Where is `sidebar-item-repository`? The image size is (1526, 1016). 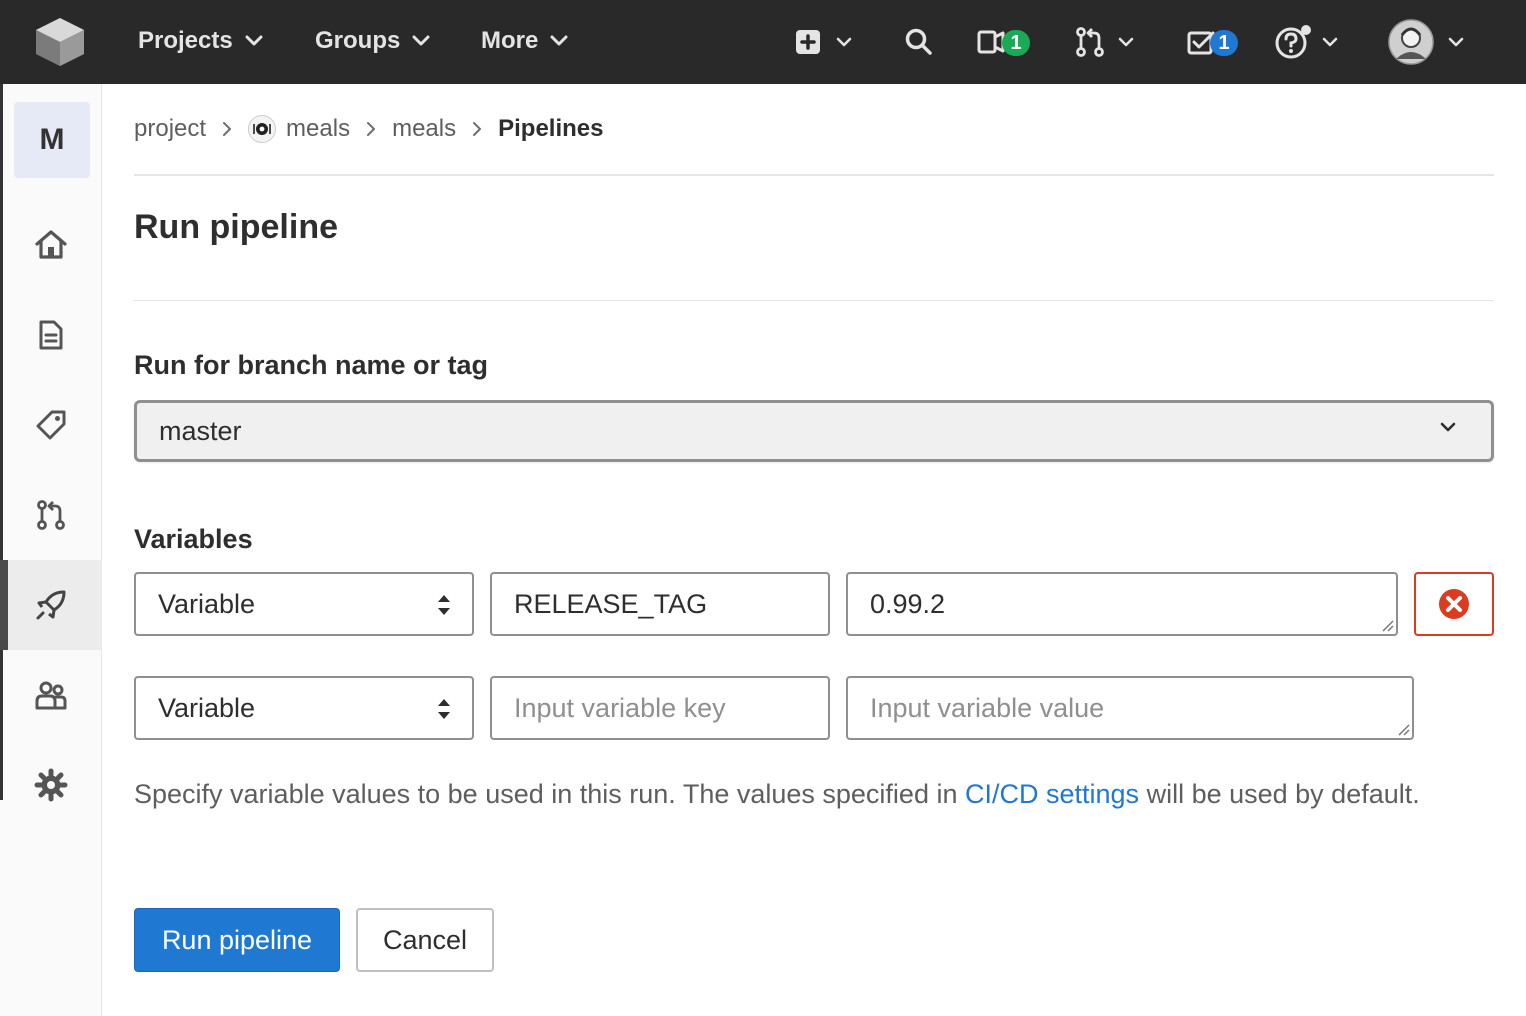
sidebar-item-repository is located at coordinates (51, 335).